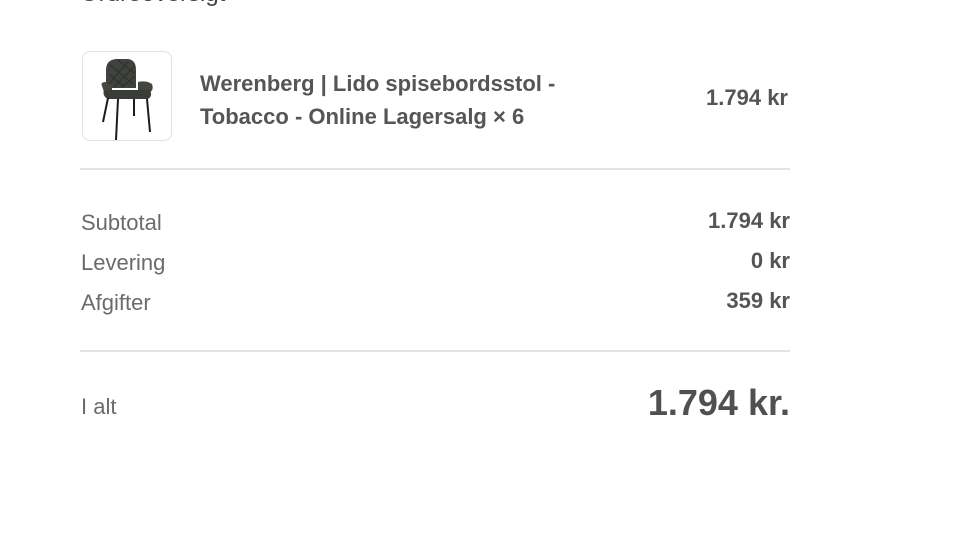 The image size is (960, 533). What do you see at coordinates (747, 97) in the screenshot?
I see `product-price: 1.794 kr` at bounding box center [747, 97].